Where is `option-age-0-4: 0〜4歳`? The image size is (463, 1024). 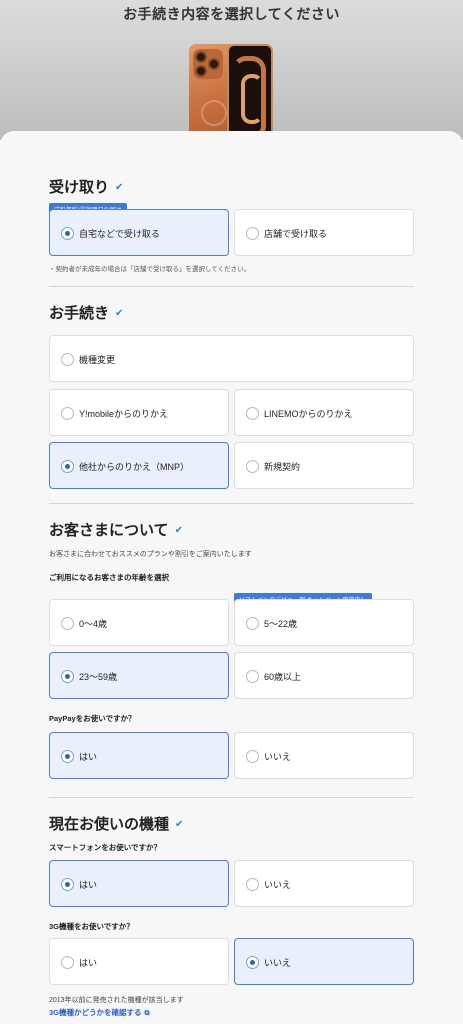
option-age-0-4: 0〜4歳 is located at coordinates (139, 622).